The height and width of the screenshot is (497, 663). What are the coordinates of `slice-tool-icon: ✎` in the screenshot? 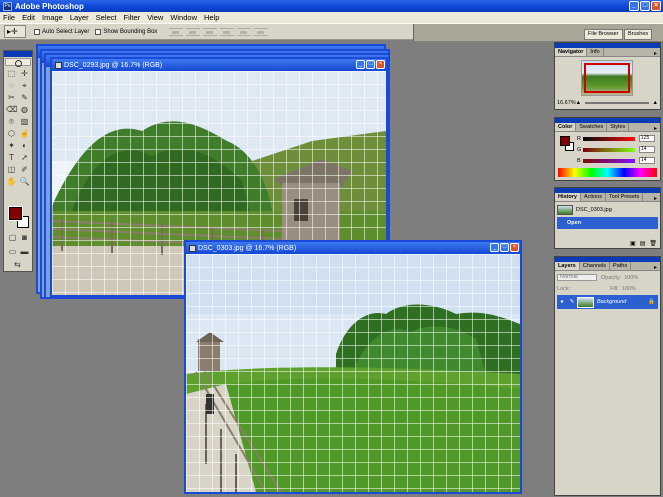 It's located at (24, 98).